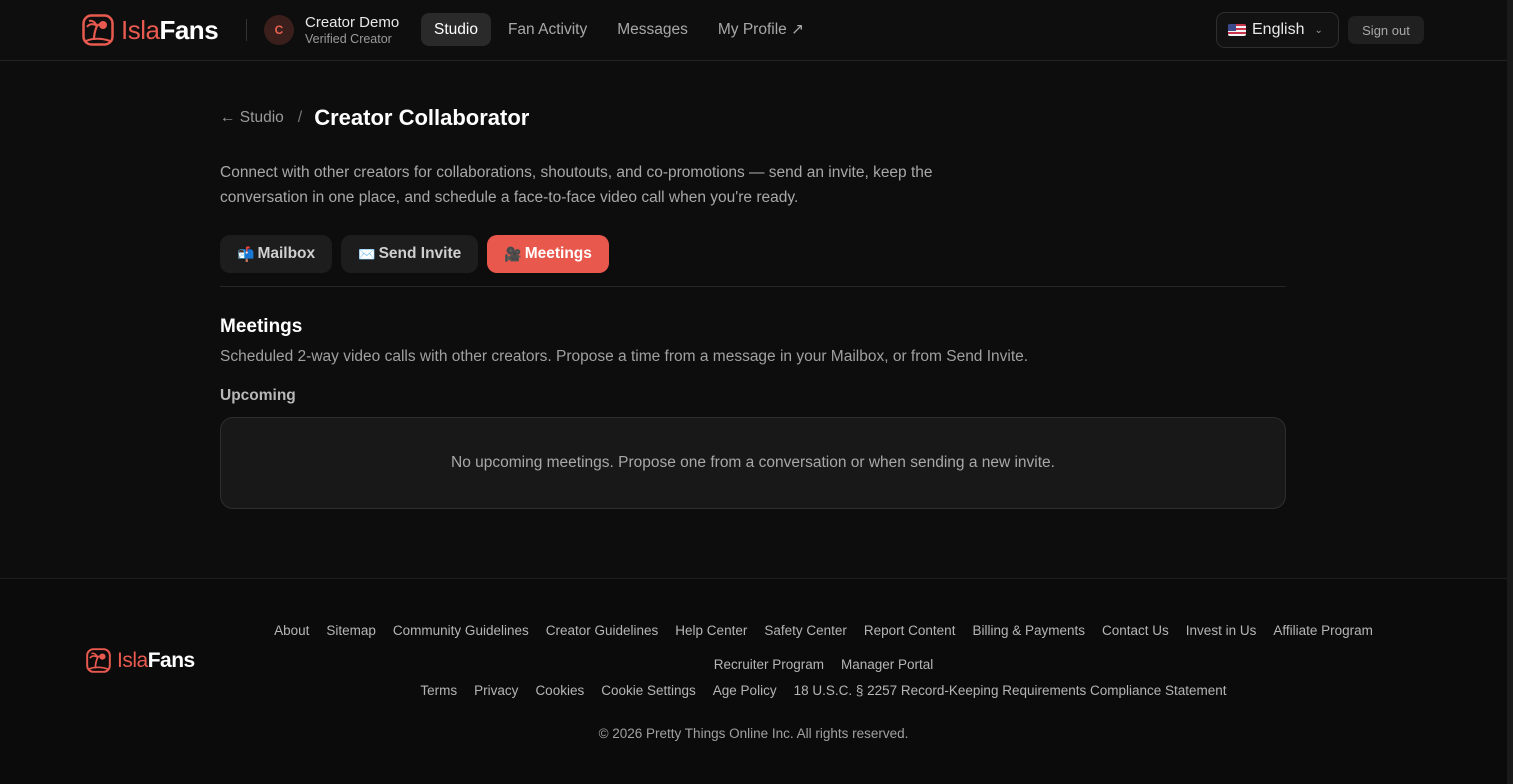 The image size is (1513, 784). What do you see at coordinates (352, 22) in the screenshot?
I see `user-name: Creator Demo` at bounding box center [352, 22].